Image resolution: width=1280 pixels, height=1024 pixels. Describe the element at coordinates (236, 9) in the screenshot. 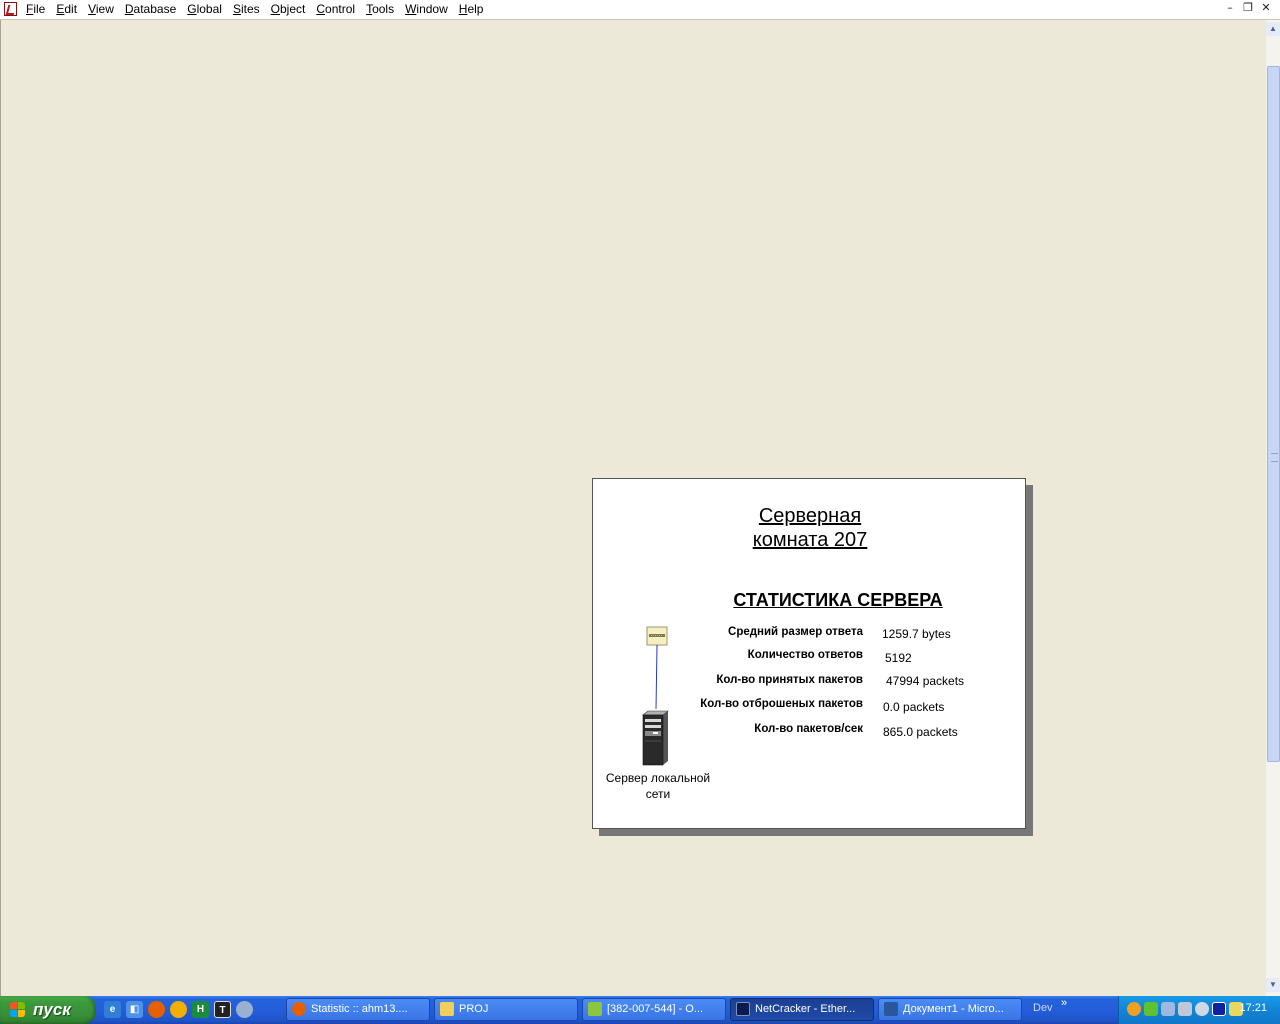

I see `menu-mnemonic: S` at that location.